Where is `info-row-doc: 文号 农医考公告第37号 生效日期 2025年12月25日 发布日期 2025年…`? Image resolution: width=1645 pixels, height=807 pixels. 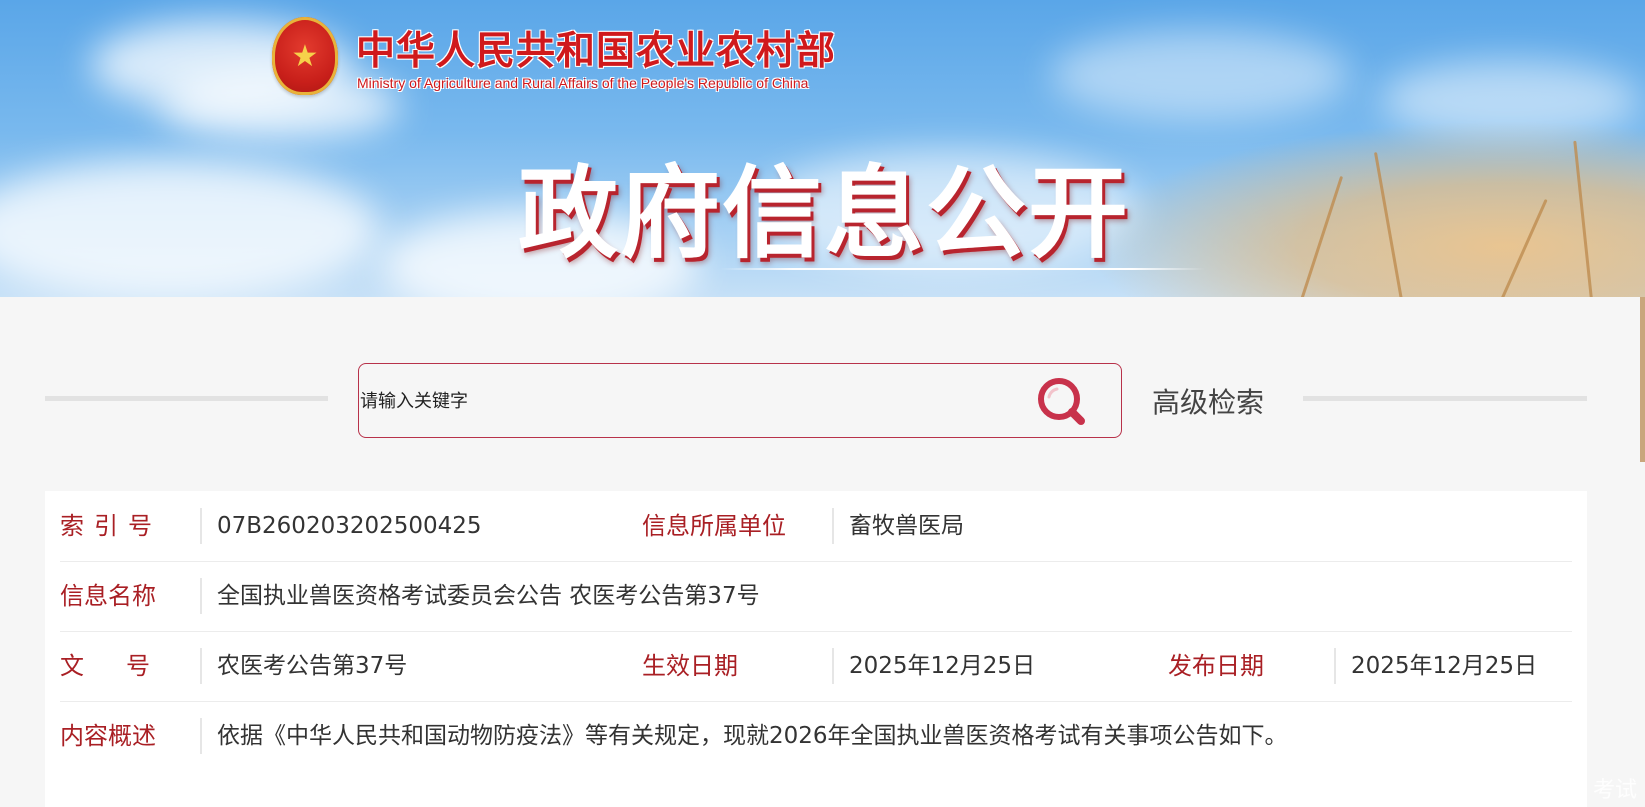 info-row-doc: 文号 农医考公告第37号 生效日期 2025年12月25日 发布日期 2025年… is located at coordinates (816, 666).